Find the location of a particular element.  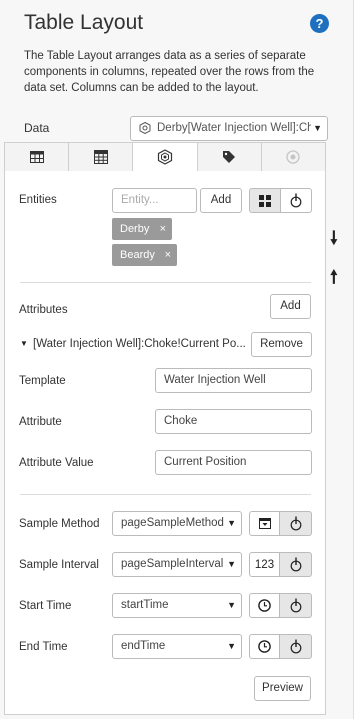

add-entity-button: Add is located at coordinates (221, 200).